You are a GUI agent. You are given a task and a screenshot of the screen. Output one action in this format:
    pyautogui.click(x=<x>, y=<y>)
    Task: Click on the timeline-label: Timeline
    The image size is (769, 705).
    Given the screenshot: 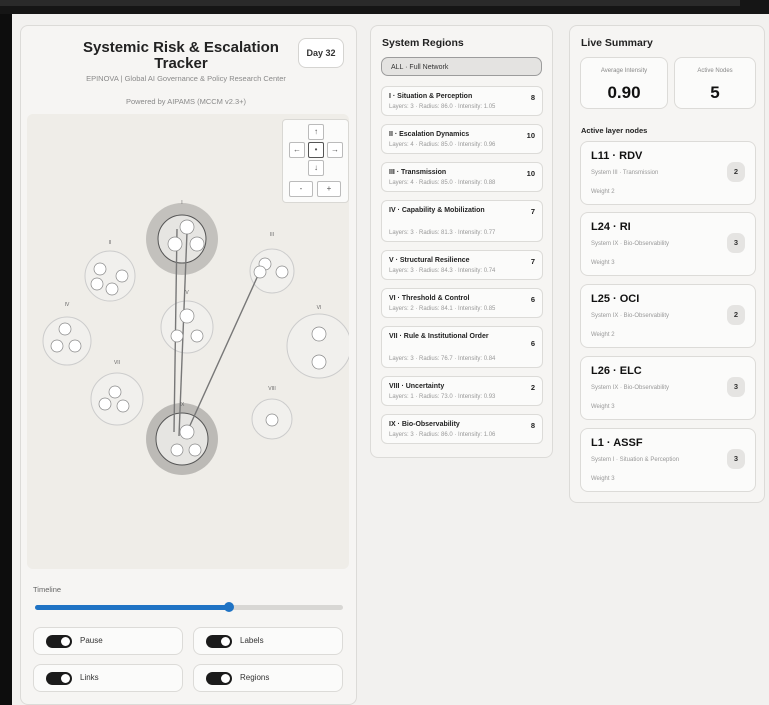 What is the action you would take?
    pyautogui.click(x=47, y=589)
    